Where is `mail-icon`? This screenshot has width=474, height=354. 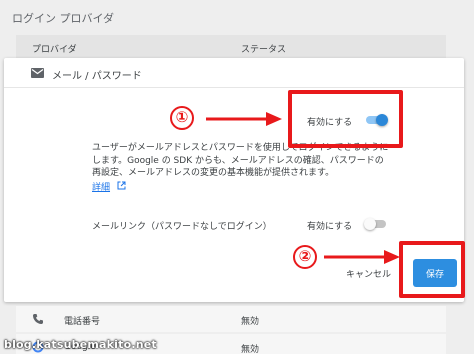 mail-icon is located at coordinates (37, 73).